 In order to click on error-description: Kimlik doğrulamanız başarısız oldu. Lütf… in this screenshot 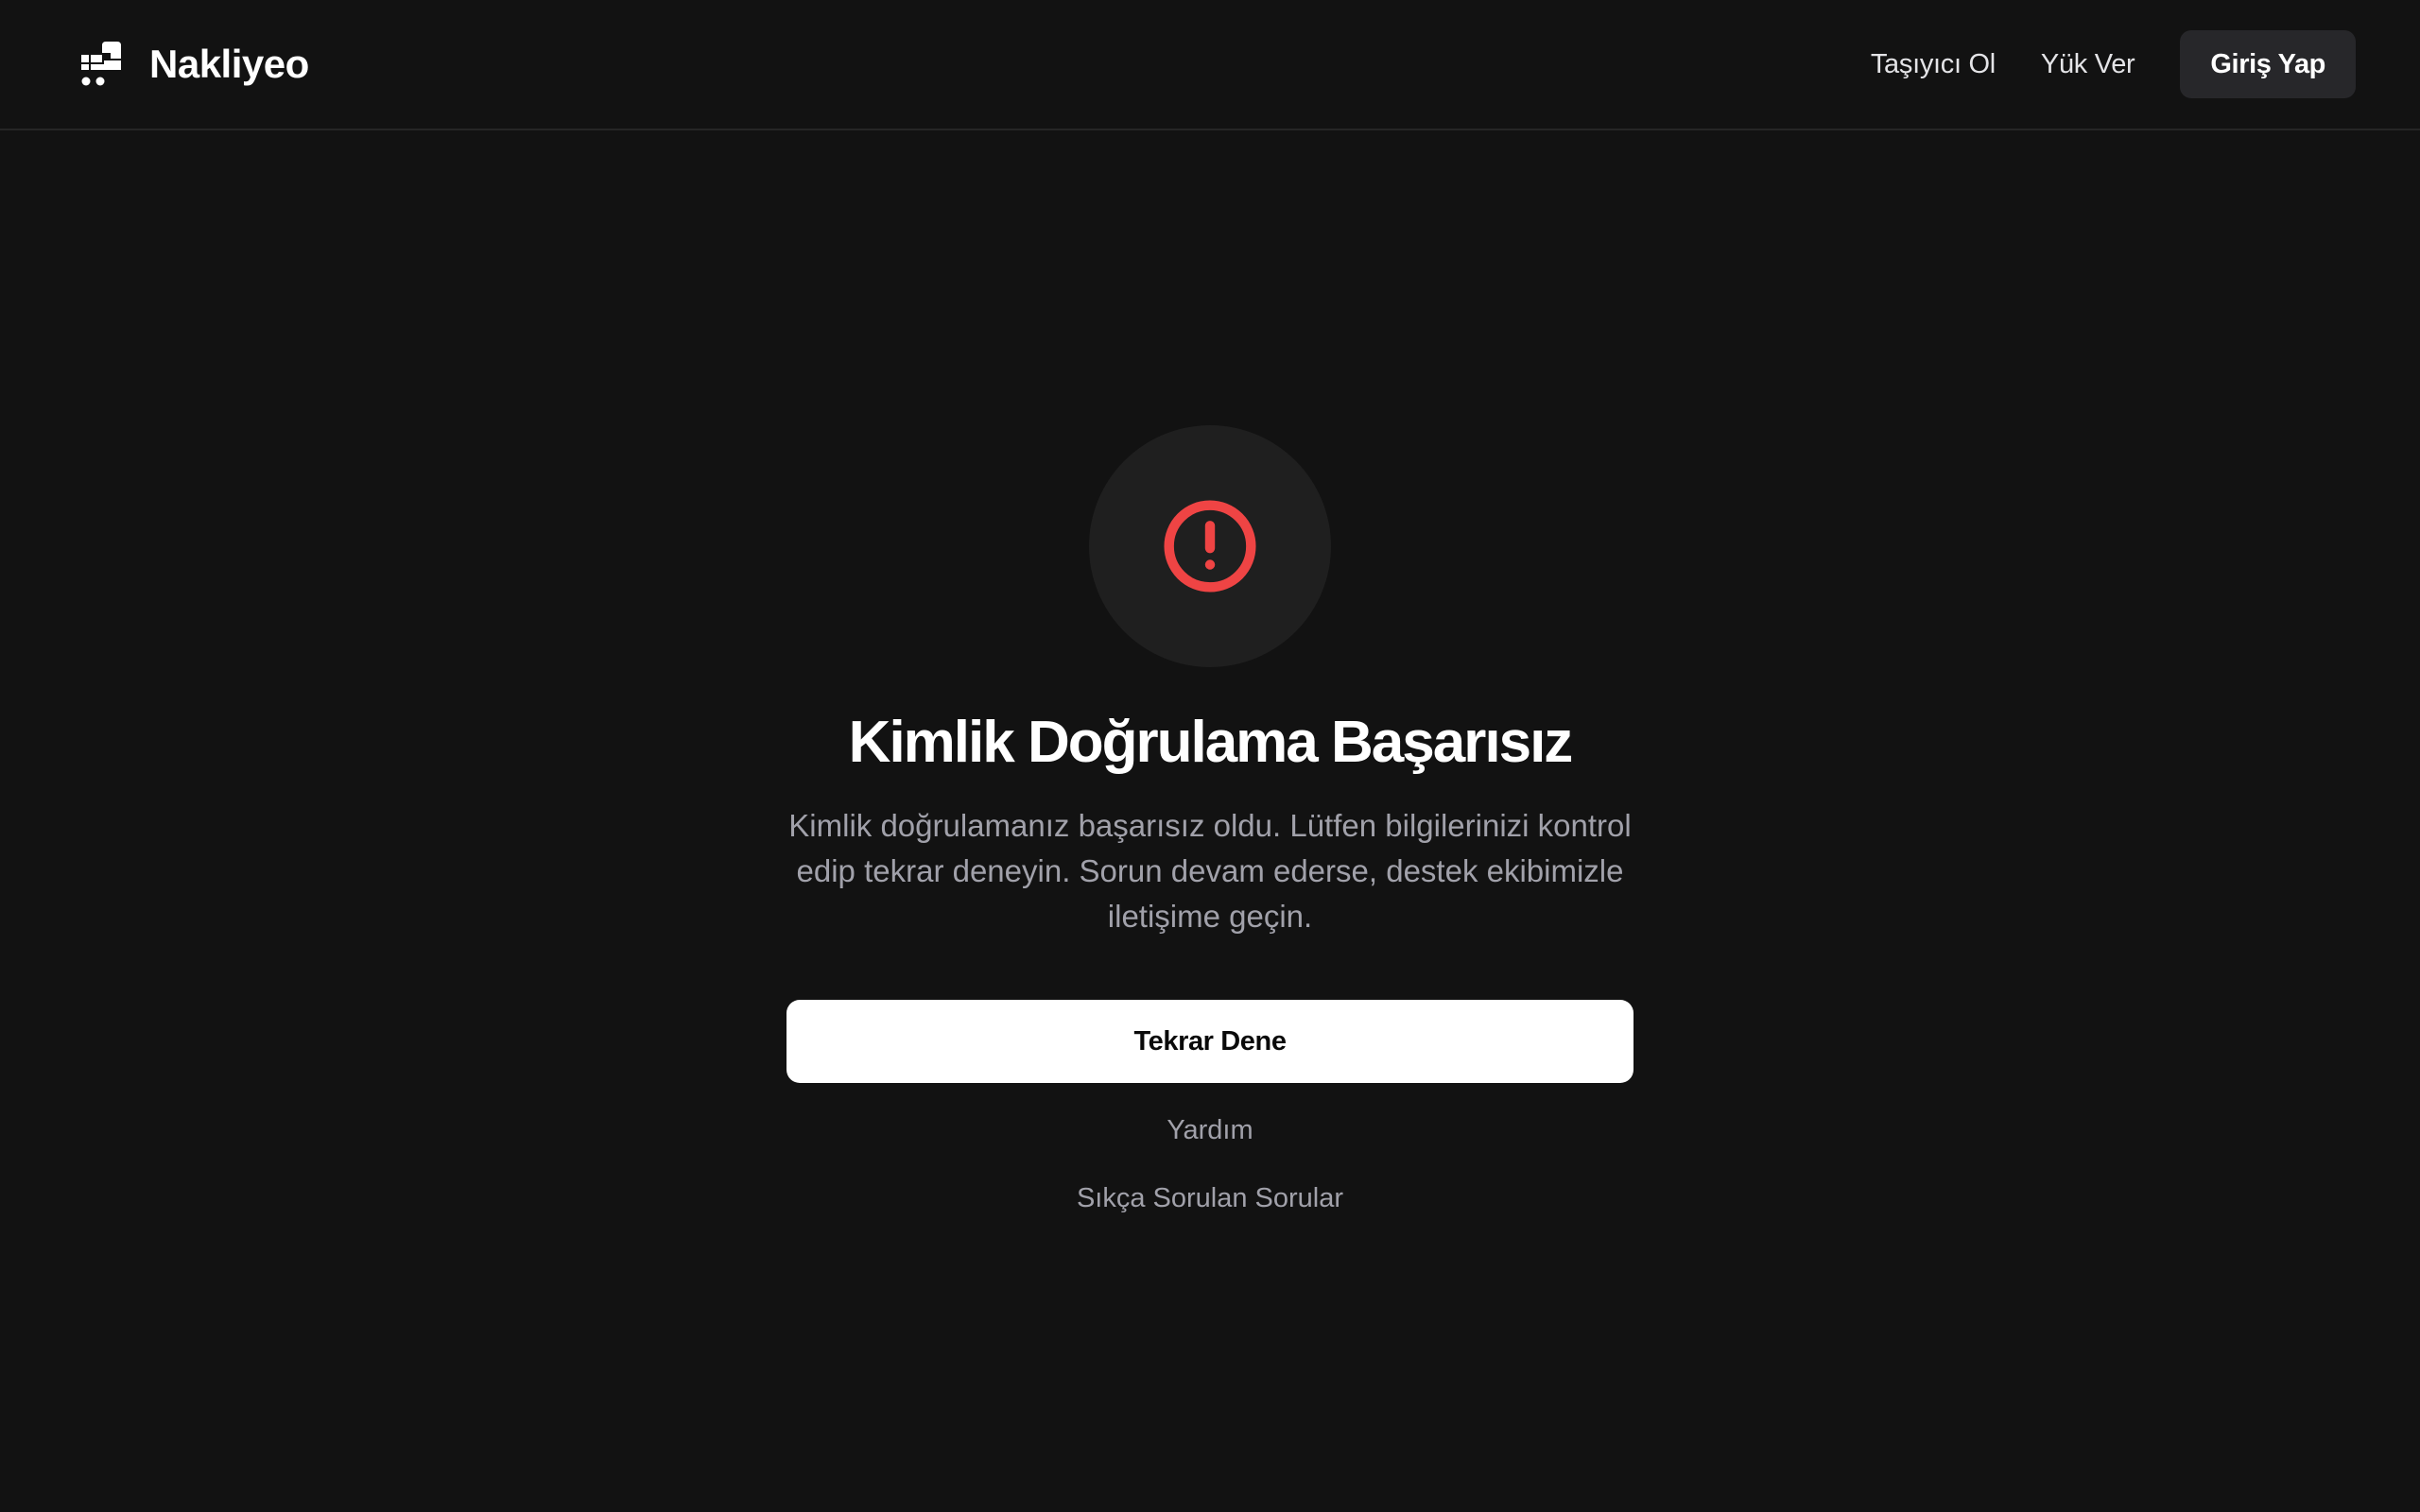, I will do `click(1210, 871)`.